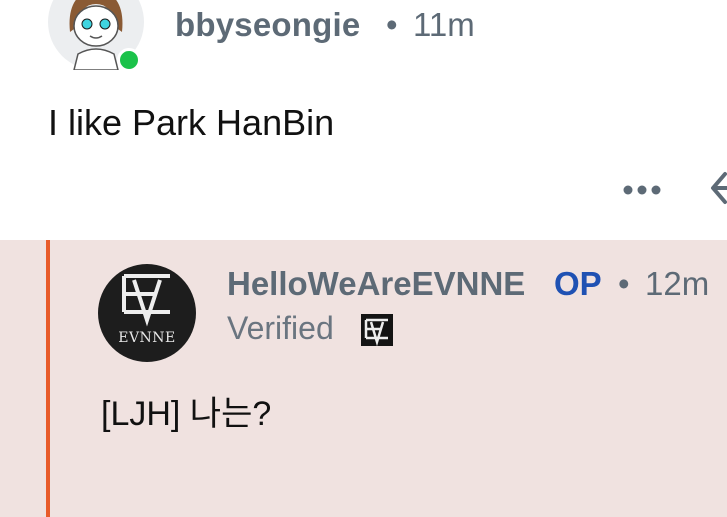 The width and height of the screenshot is (727, 517). Describe the element at coordinates (186, 414) in the screenshot. I see `reply-body: [LJH] 나는?` at that location.